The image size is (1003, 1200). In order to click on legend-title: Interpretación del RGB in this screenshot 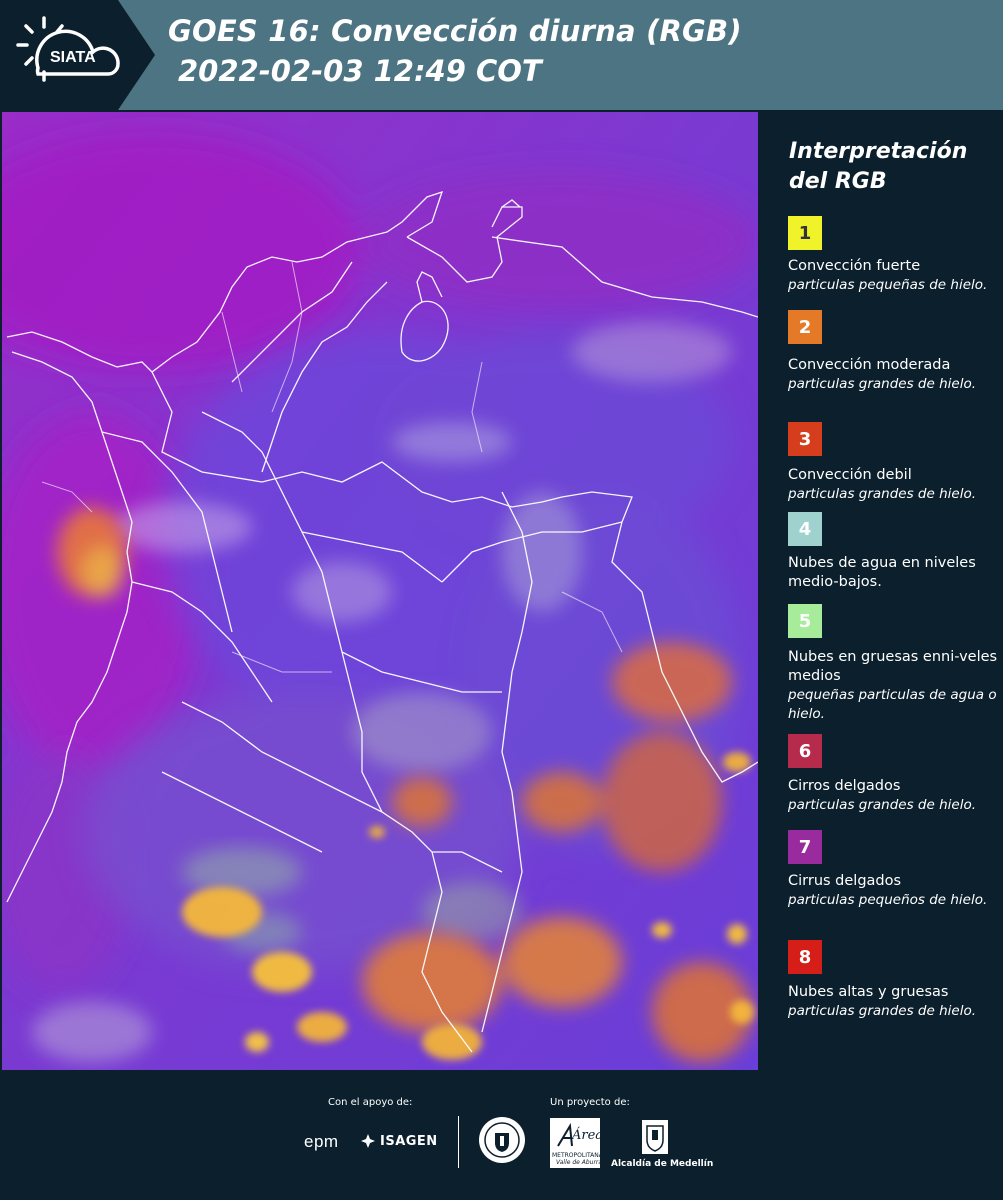, I will do `click(878, 167)`.